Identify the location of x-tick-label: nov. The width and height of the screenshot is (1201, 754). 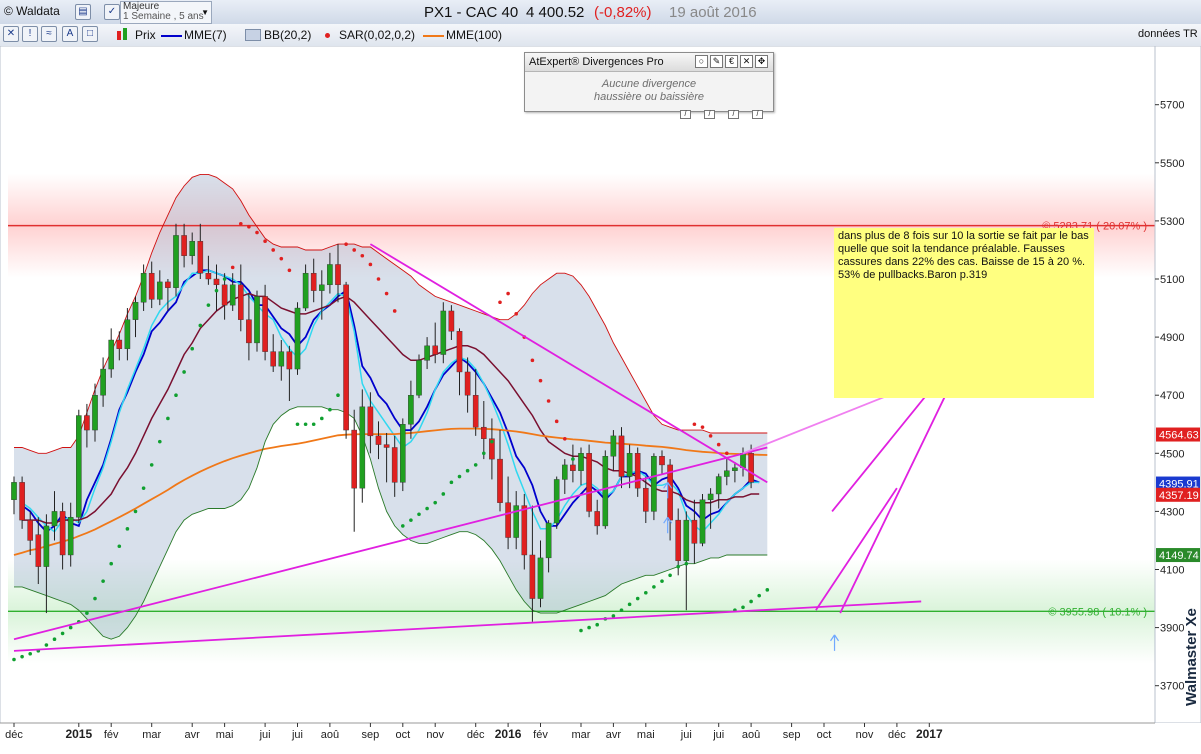
(865, 735).